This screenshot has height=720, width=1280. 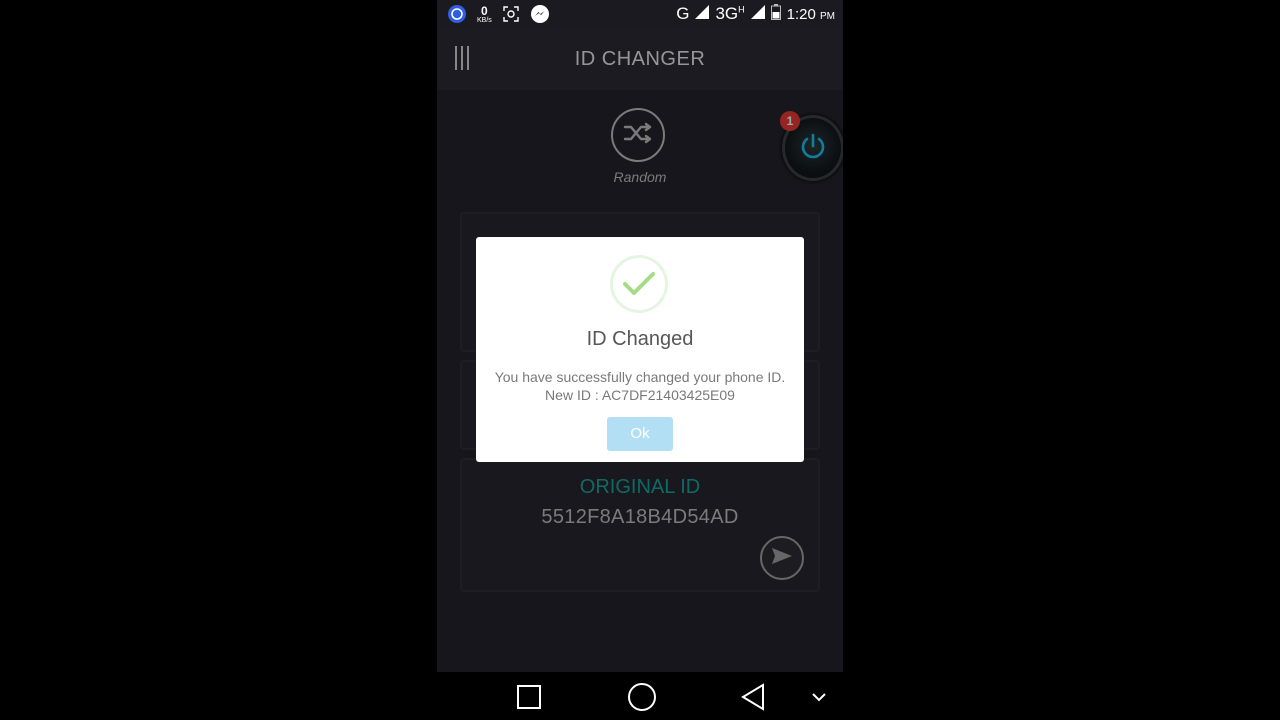 What do you see at coordinates (498, 16) in the screenshot?
I see `status-left: 0 KB/s` at bounding box center [498, 16].